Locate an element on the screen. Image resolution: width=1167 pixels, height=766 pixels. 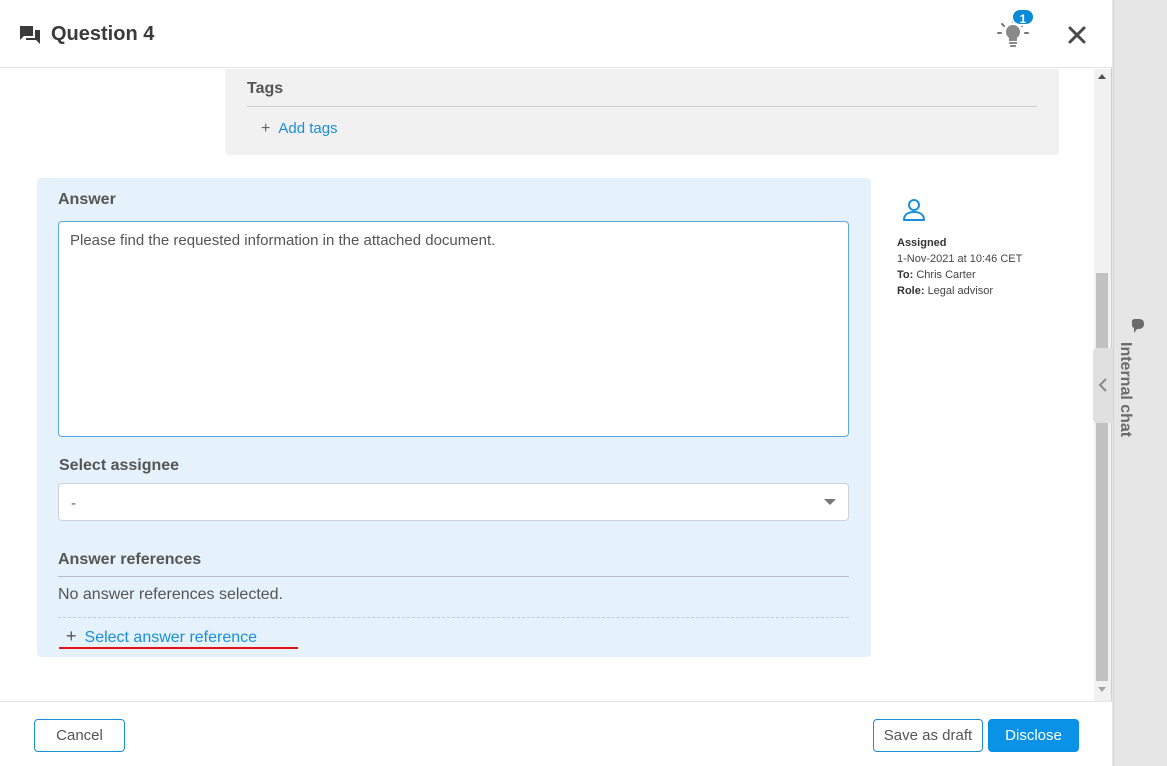
select-answer-reference-link: + Select answer reference is located at coordinates (161, 636).